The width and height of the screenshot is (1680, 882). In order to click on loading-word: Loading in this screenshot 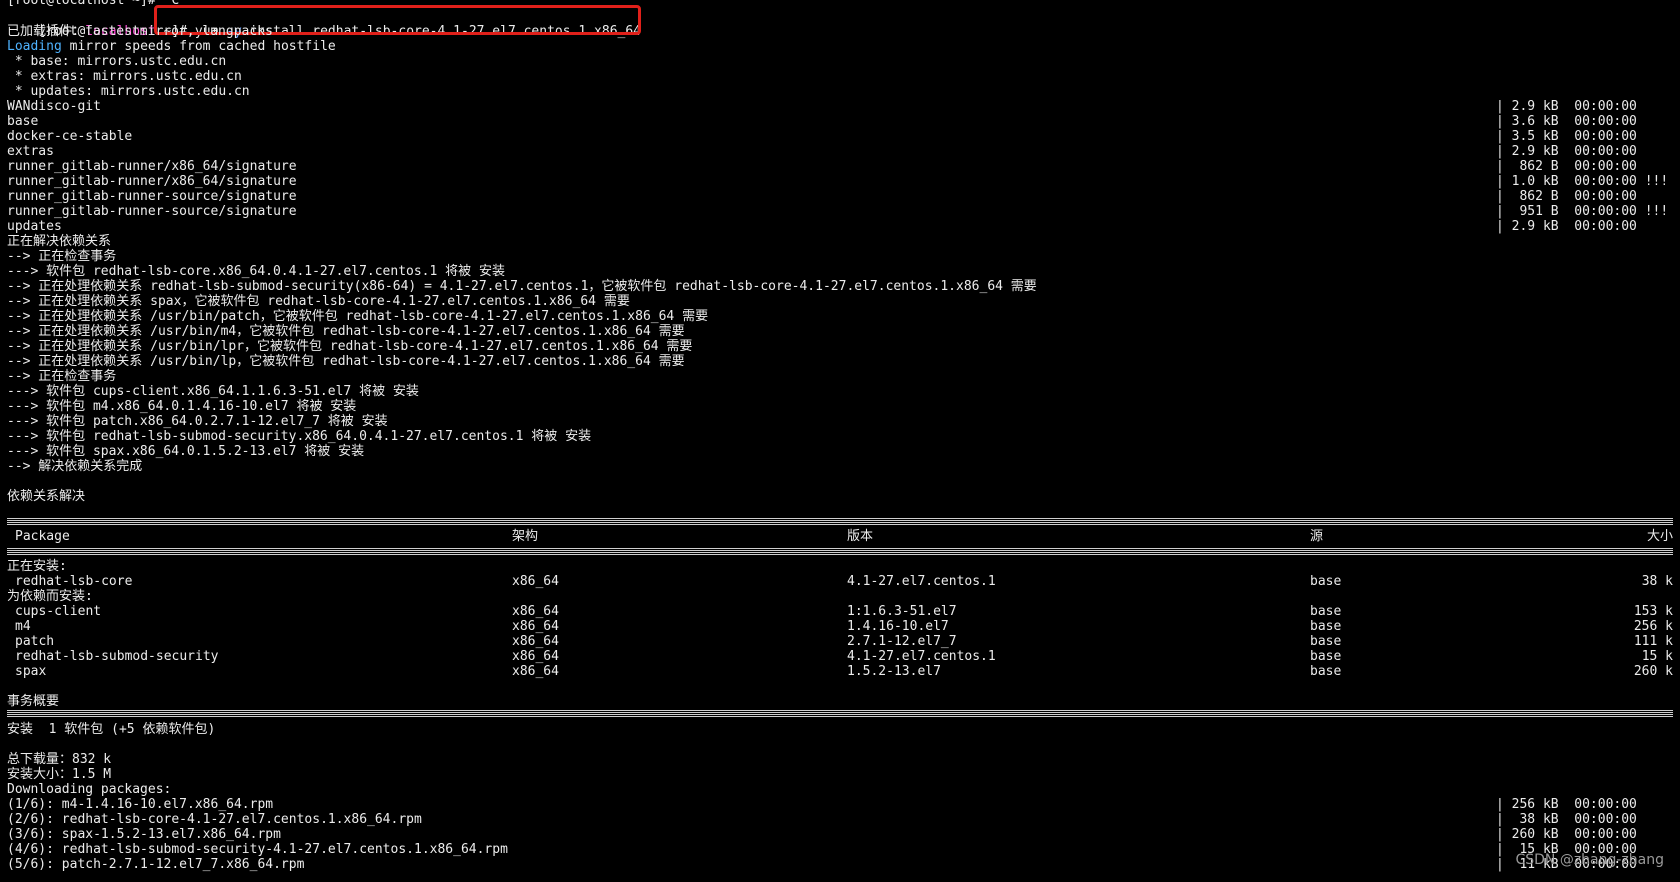, I will do `click(34, 46)`.